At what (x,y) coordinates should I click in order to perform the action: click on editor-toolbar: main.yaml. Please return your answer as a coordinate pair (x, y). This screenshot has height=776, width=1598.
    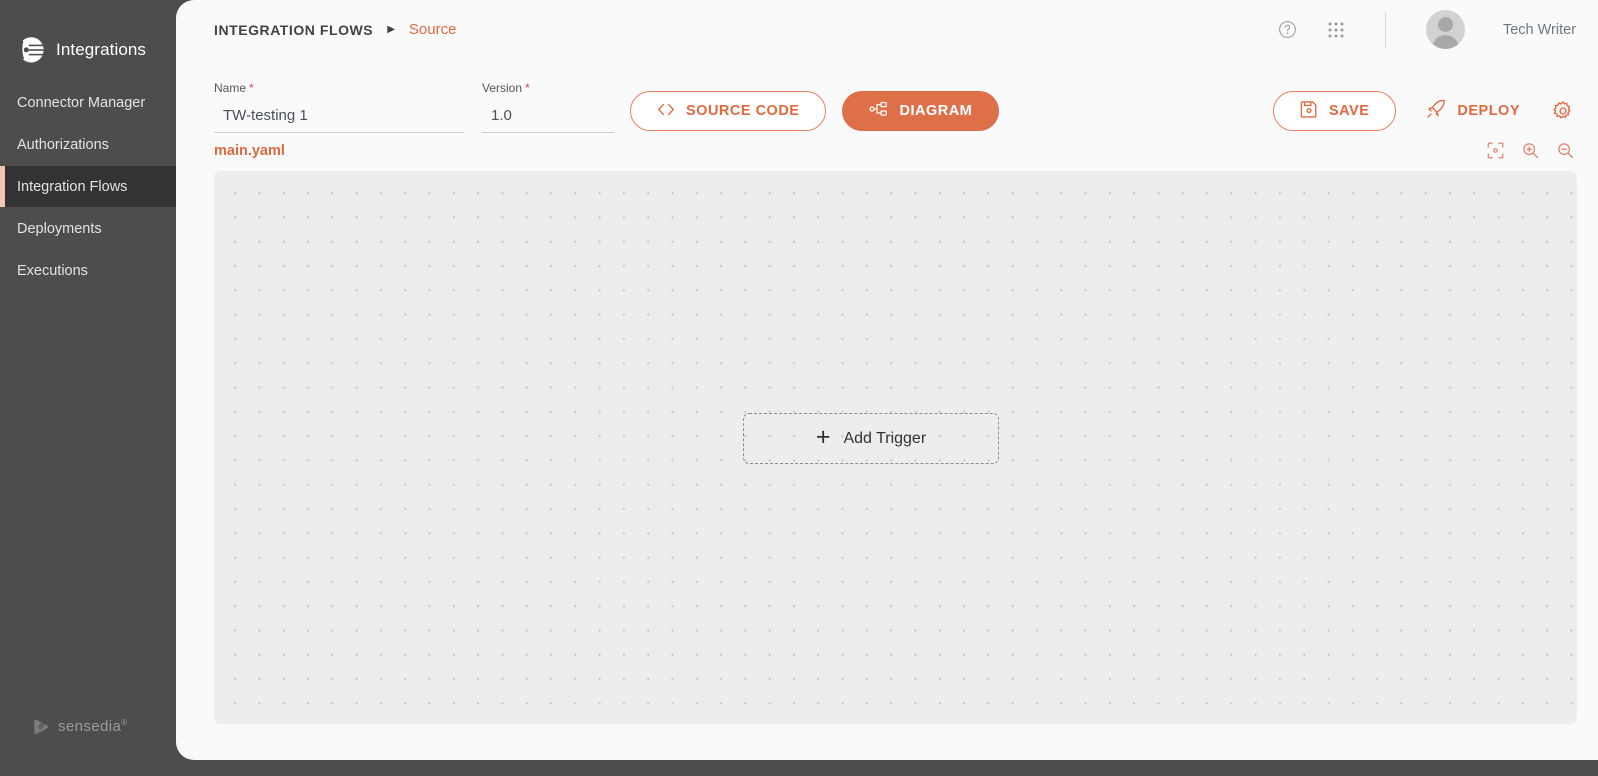
    Looking at the image, I should click on (887, 150).